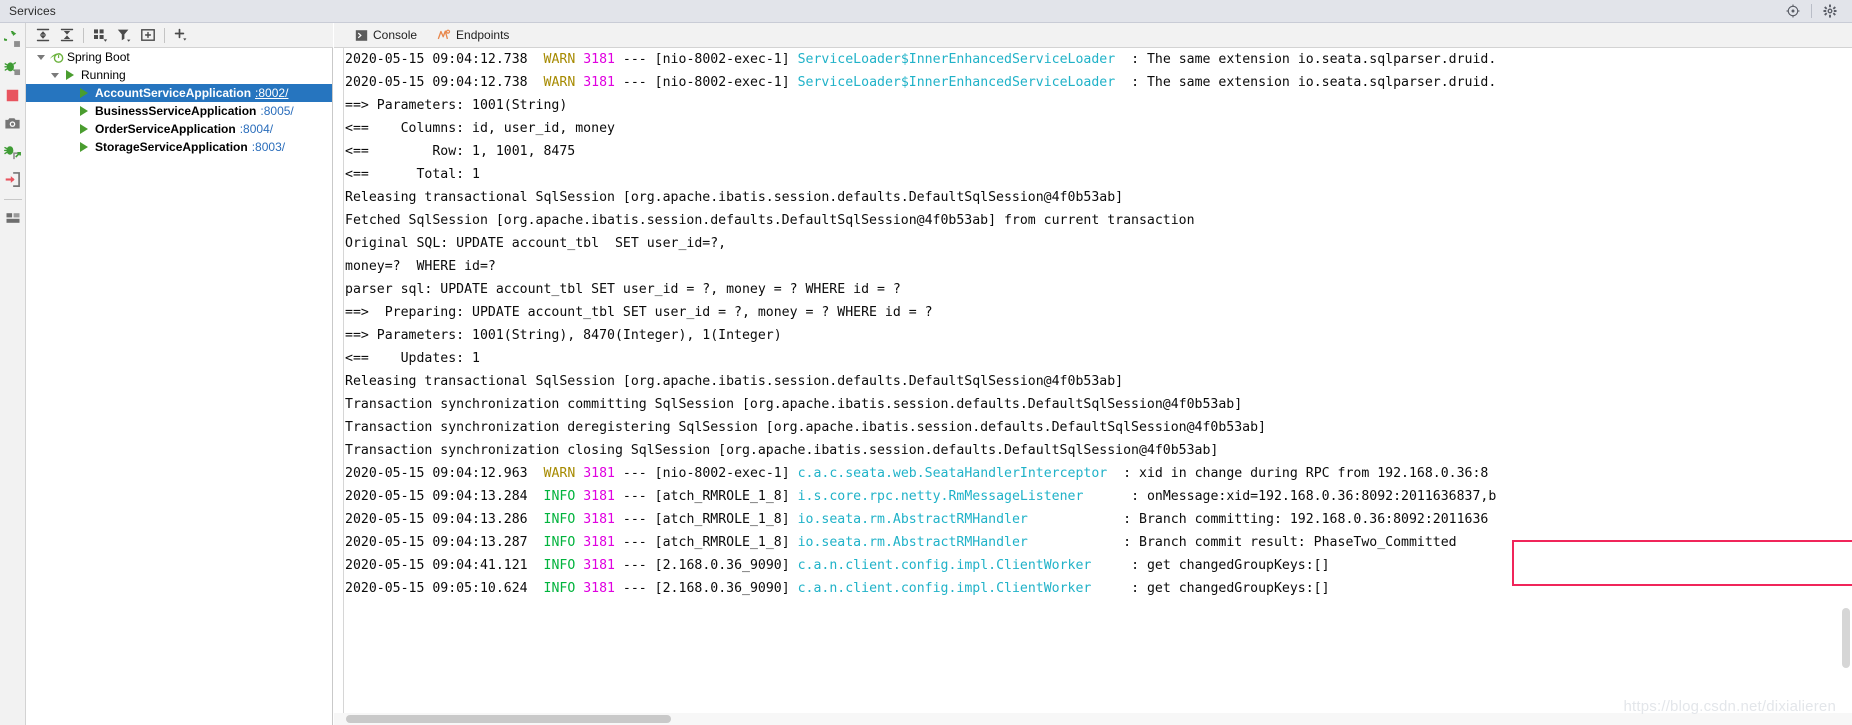  Describe the element at coordinates (43, 35) in the screenshot. I see `expand-all-icon` at that location.